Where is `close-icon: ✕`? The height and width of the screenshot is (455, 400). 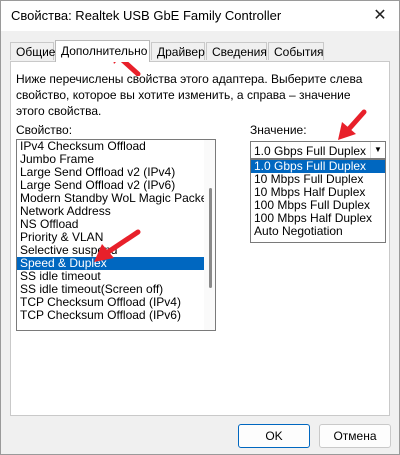
close-icon: ✕ is located at coordinates (380, 16).